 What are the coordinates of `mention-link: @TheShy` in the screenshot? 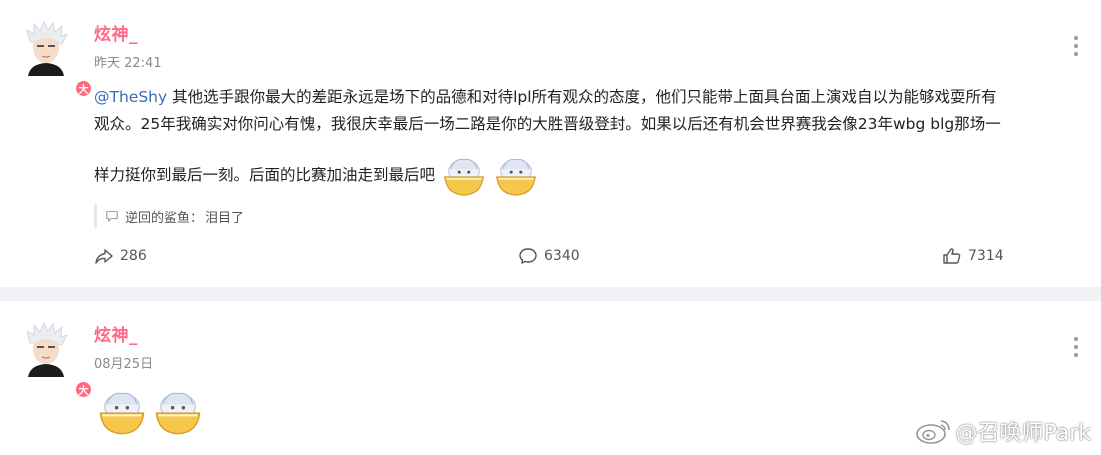 It's located at (130, 97).